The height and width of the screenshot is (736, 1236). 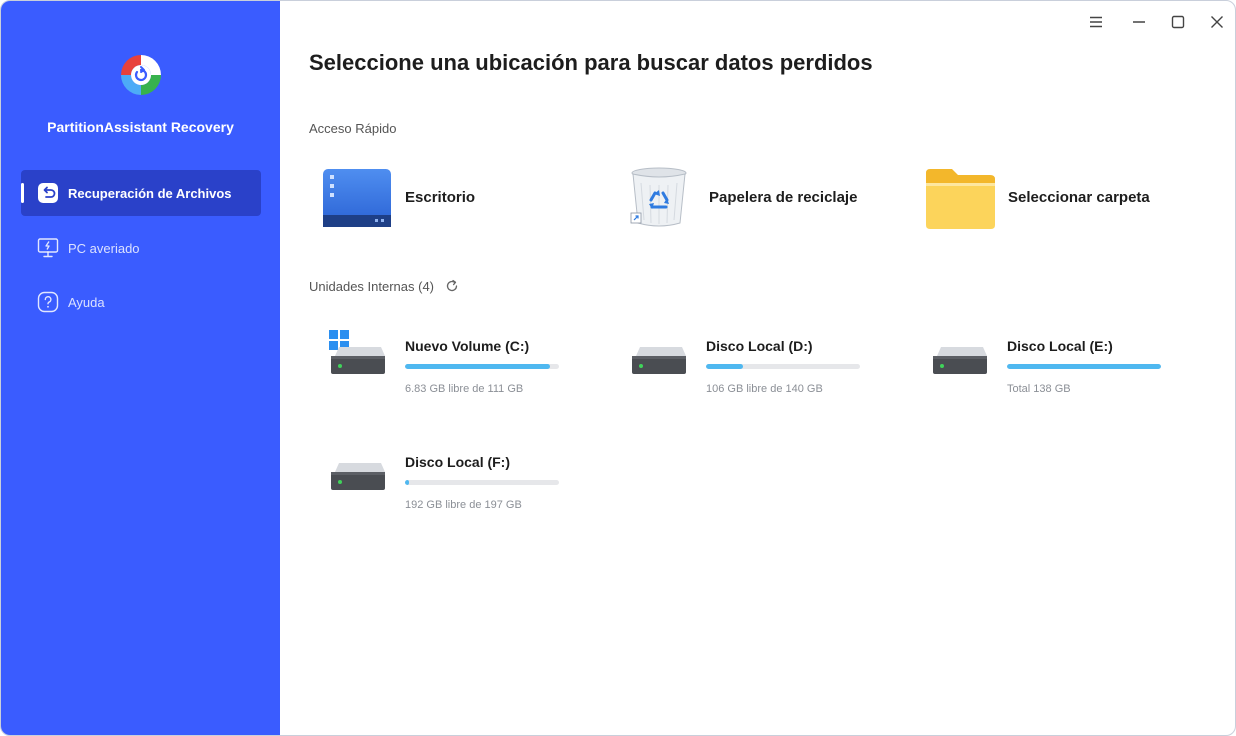 I want to click on sidebar-item-label: PC averiado, so click(x=104, y=248).